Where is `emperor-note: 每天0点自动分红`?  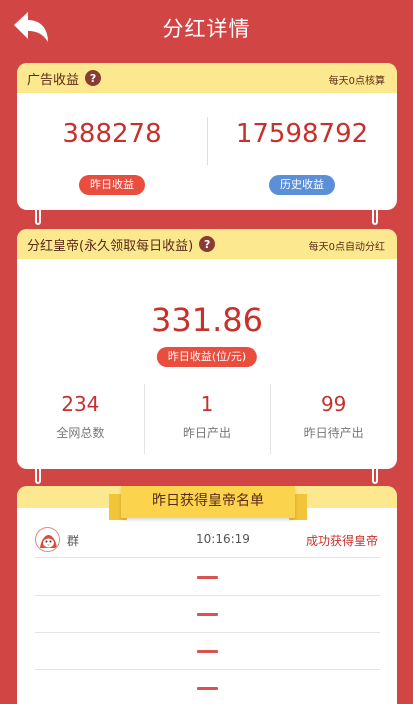
emperor-note: 每天0点自动分红 is located at coordinates (346, 247).